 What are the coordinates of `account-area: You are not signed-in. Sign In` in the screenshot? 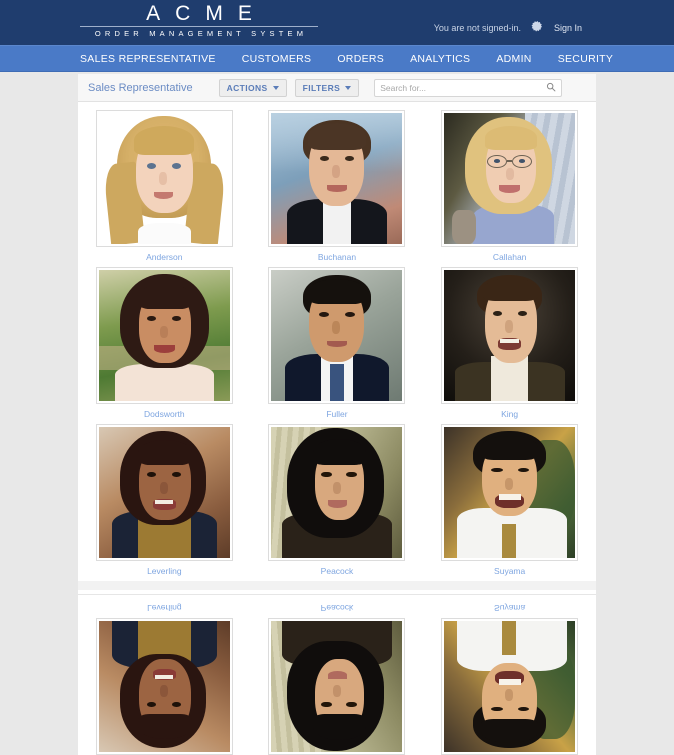 It's located at (508, 27).